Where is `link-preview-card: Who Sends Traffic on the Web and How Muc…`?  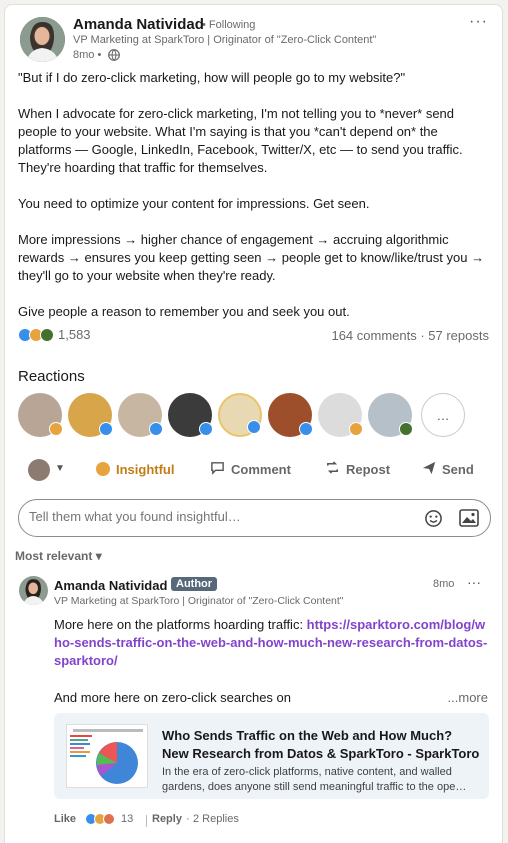 link-preview-card: Who Sends Traffic on the Web and How Muc… is located at coordinates (271, 756).